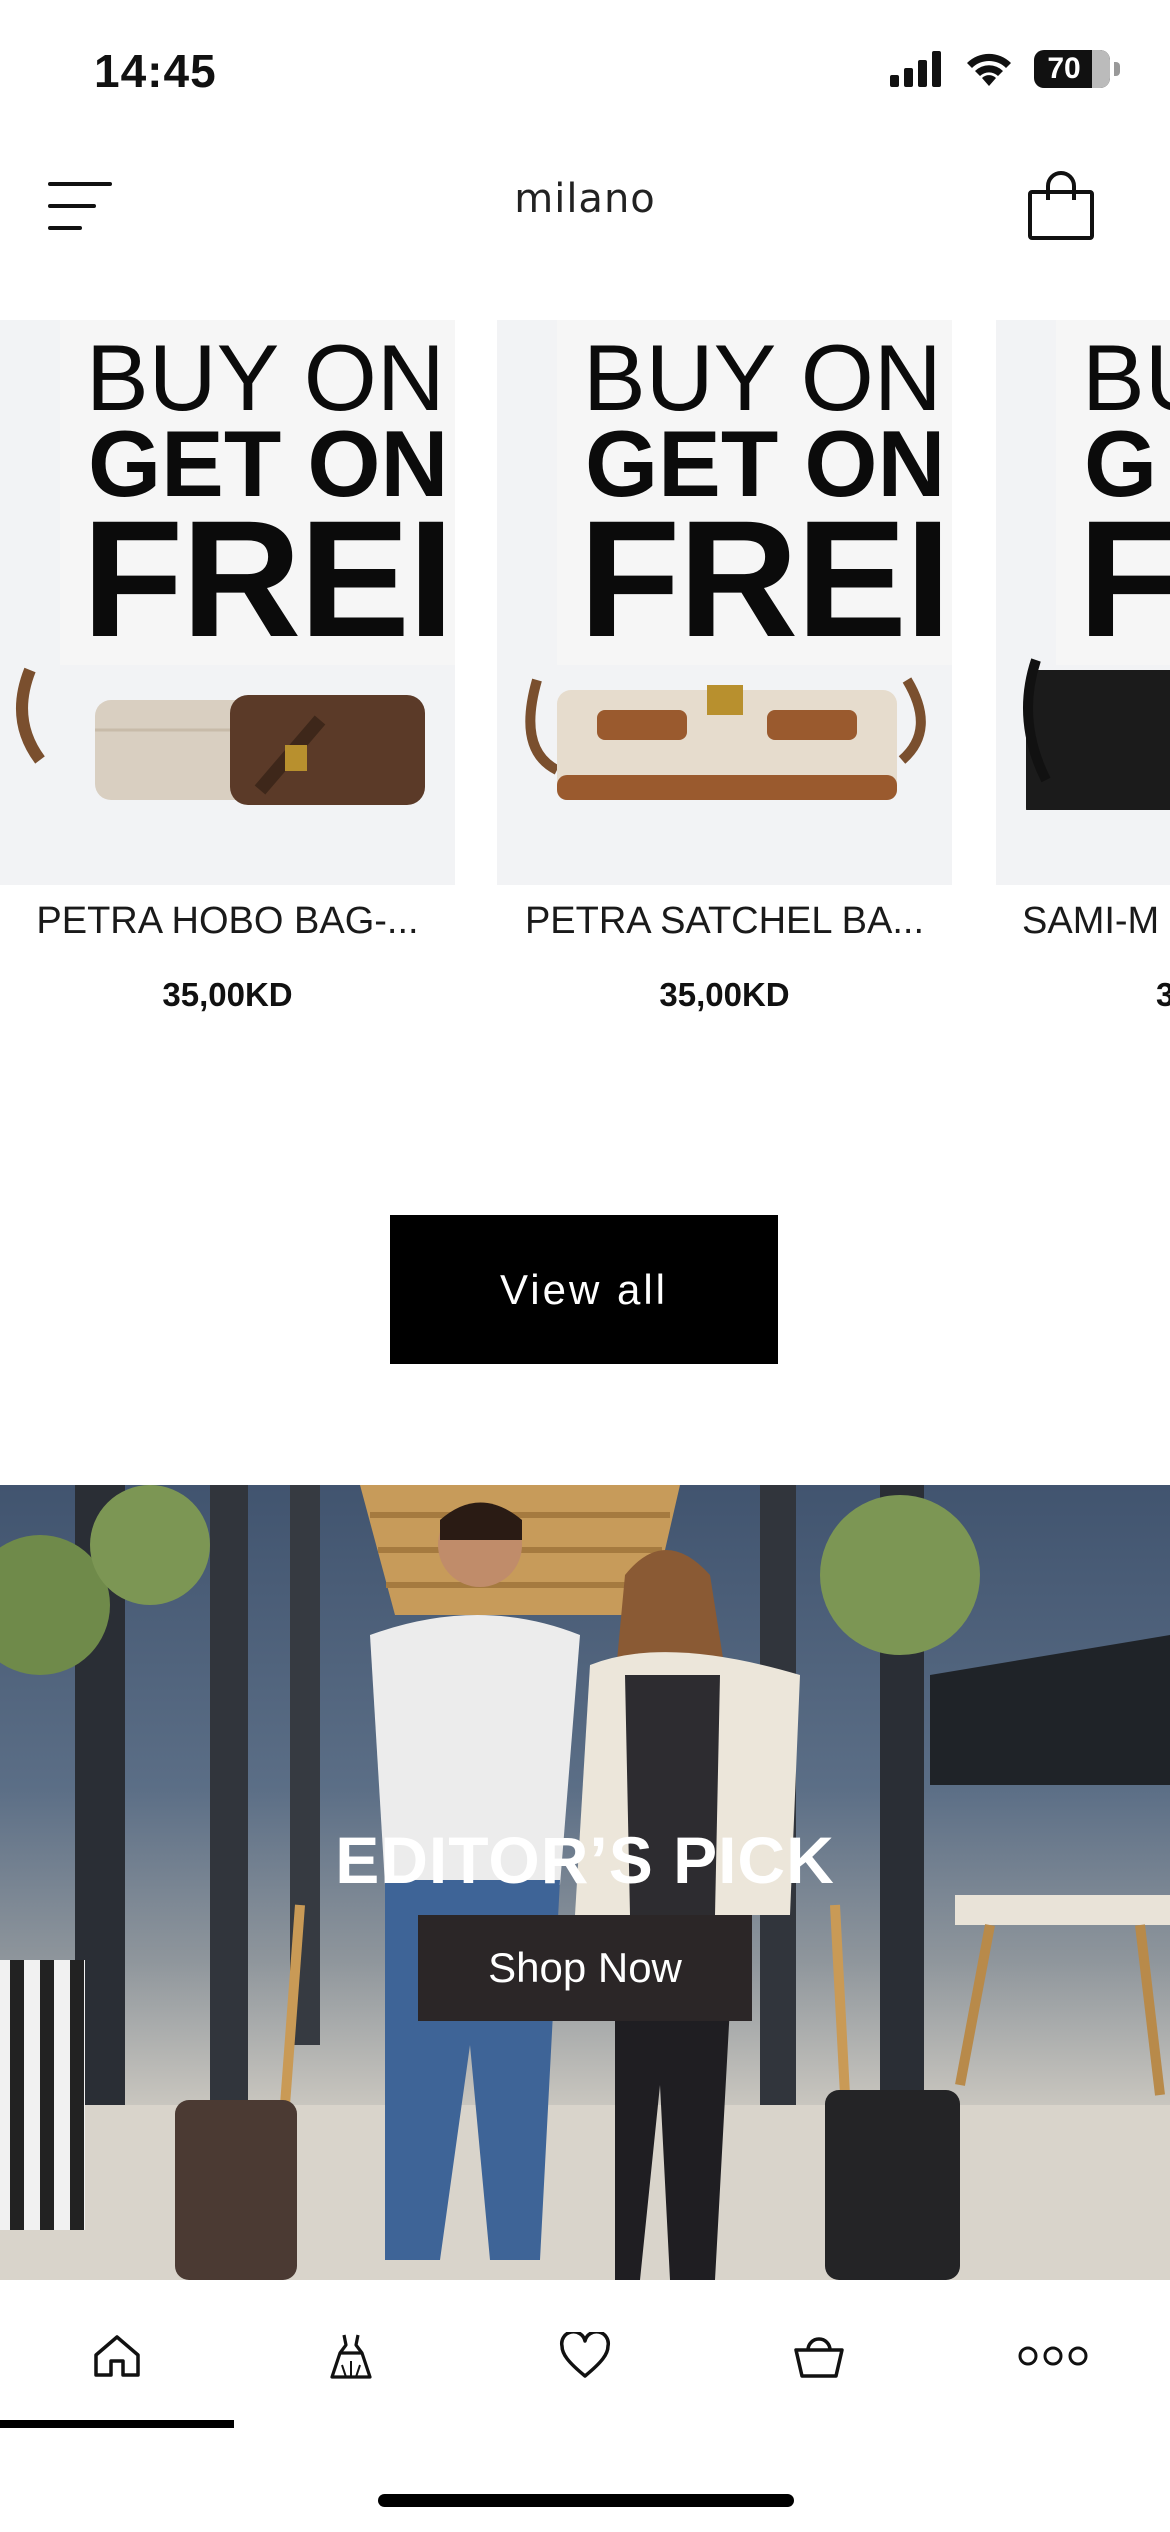 This screenshot has width=1170, height=2532. What do you see at coordinates (1096, 921) in the screenshot?
I see `product-name: SAMI-M` at bounding box center [1096, 921].